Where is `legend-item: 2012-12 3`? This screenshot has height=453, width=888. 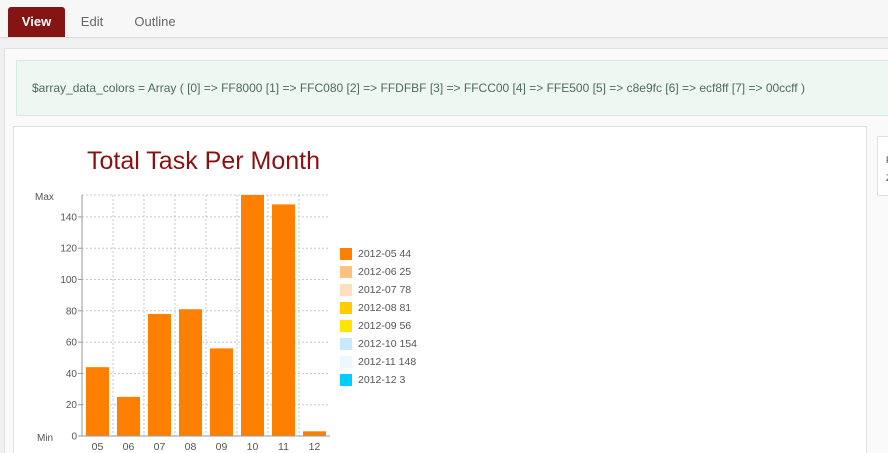 legend-item: 2012-12 3 is located at coordinates (378, 380).